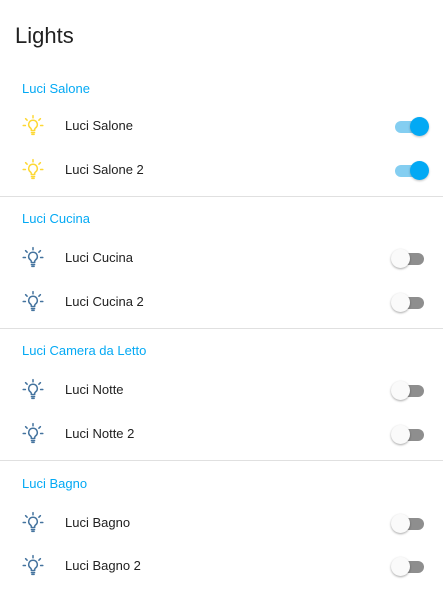 The width and height of the screenshot is (443, 604). I want to click on light-name: Luci Salone 2, so click(104, 170).